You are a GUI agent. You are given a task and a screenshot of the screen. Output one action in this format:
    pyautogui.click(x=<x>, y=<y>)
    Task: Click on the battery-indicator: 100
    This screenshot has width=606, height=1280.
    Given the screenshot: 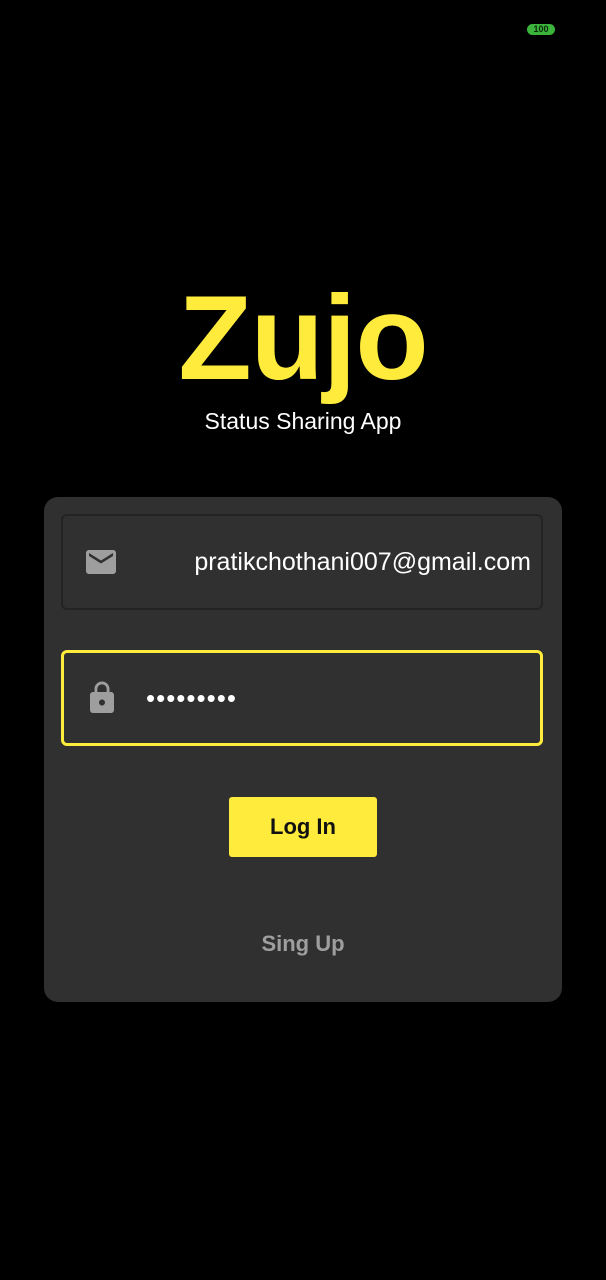 What is the action you would take?
    pyautogui.click(x=541, y=29)
    